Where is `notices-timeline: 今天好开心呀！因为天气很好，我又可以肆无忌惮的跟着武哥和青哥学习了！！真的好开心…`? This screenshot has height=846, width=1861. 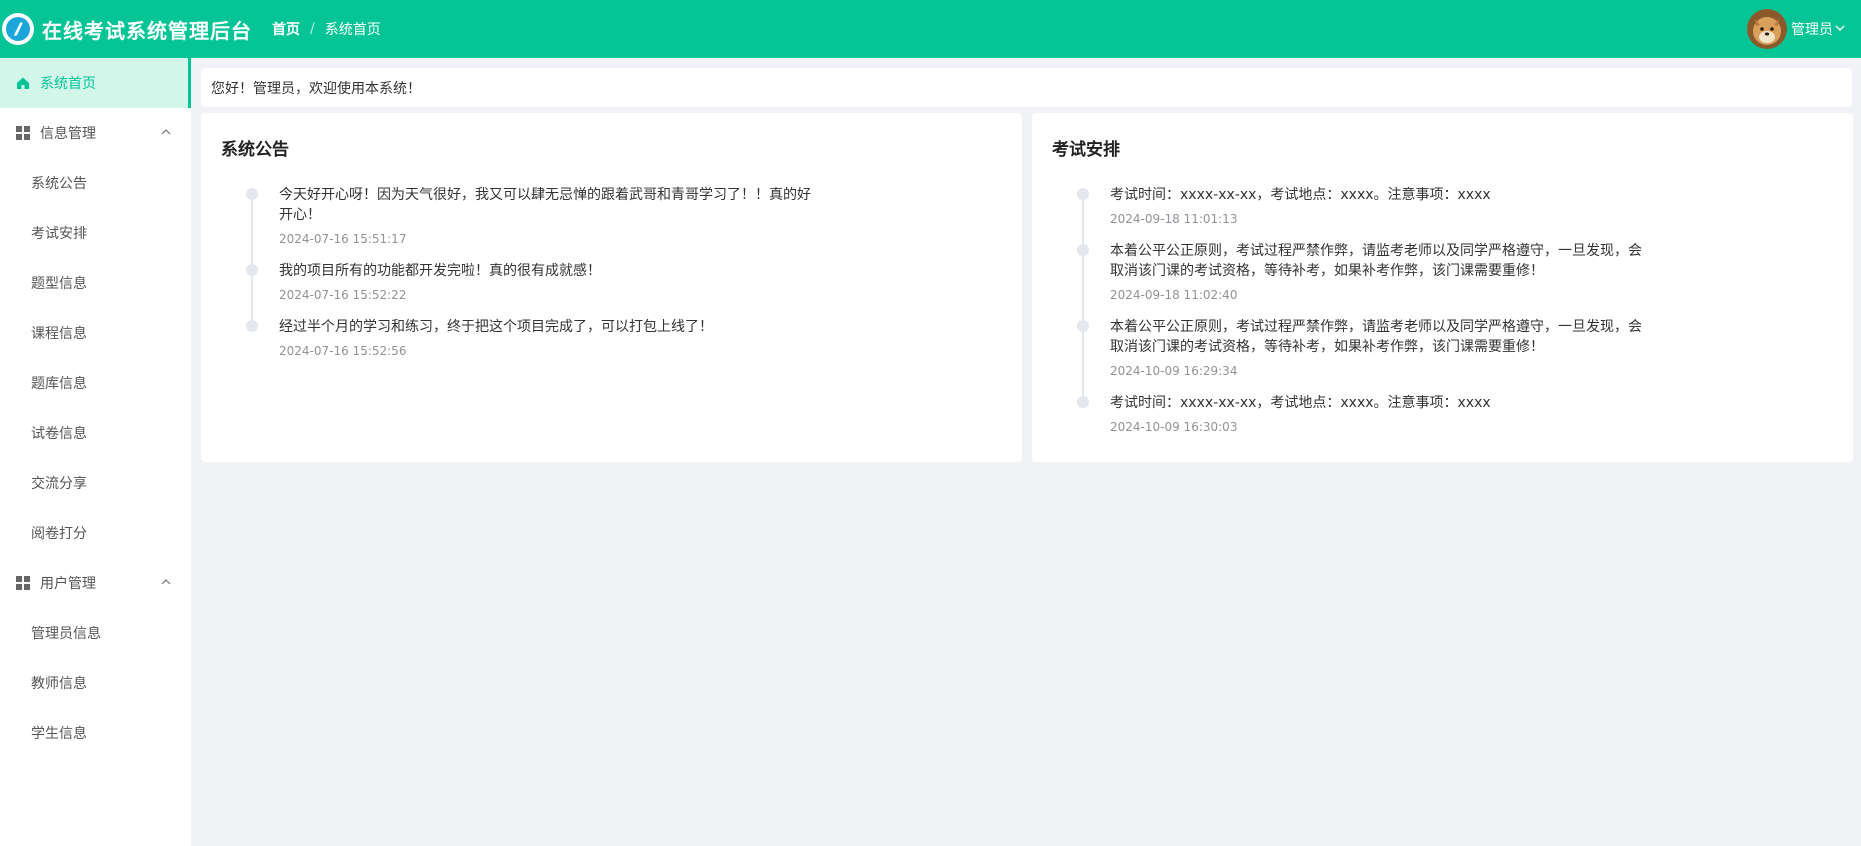
notices-timeline: 今天好开心呀！因为天气很好，我又可以肆无忌惮的跟着武哥和青哥学习了！！真的好开心… is located at coordinates (608, 279).